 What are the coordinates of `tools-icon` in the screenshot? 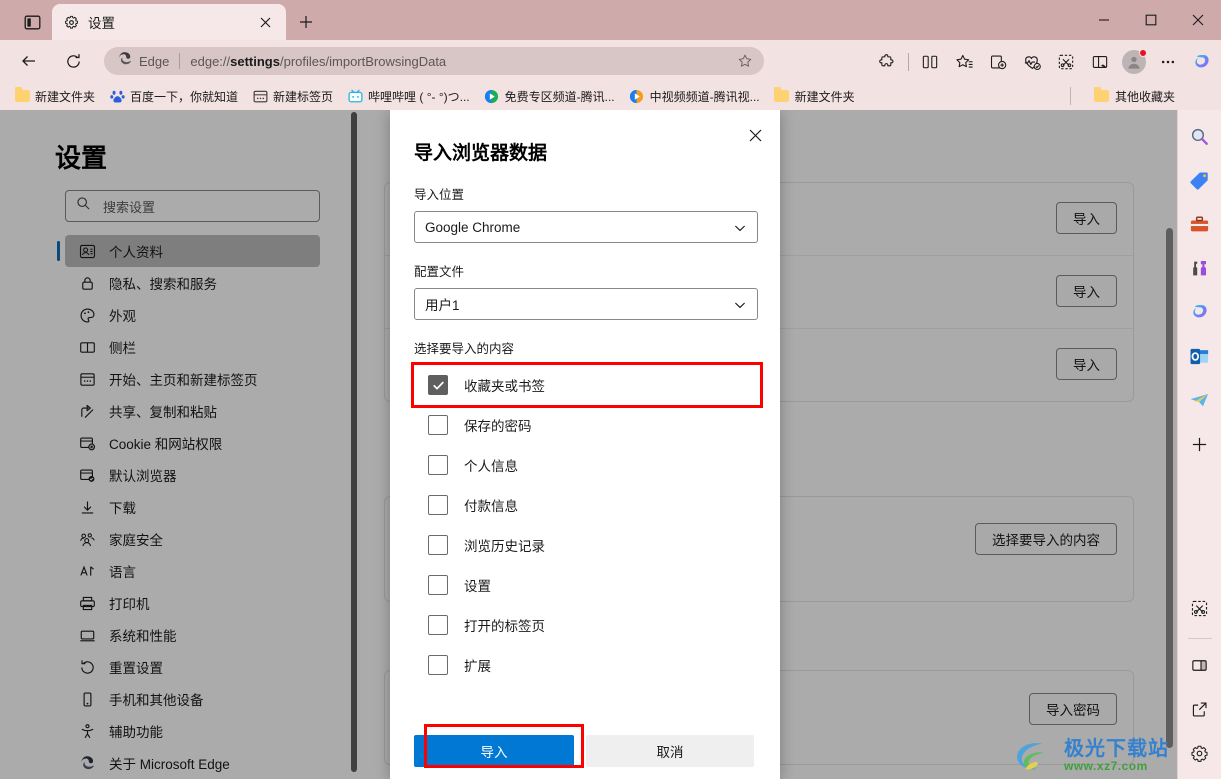 It's located at (1200, 224).